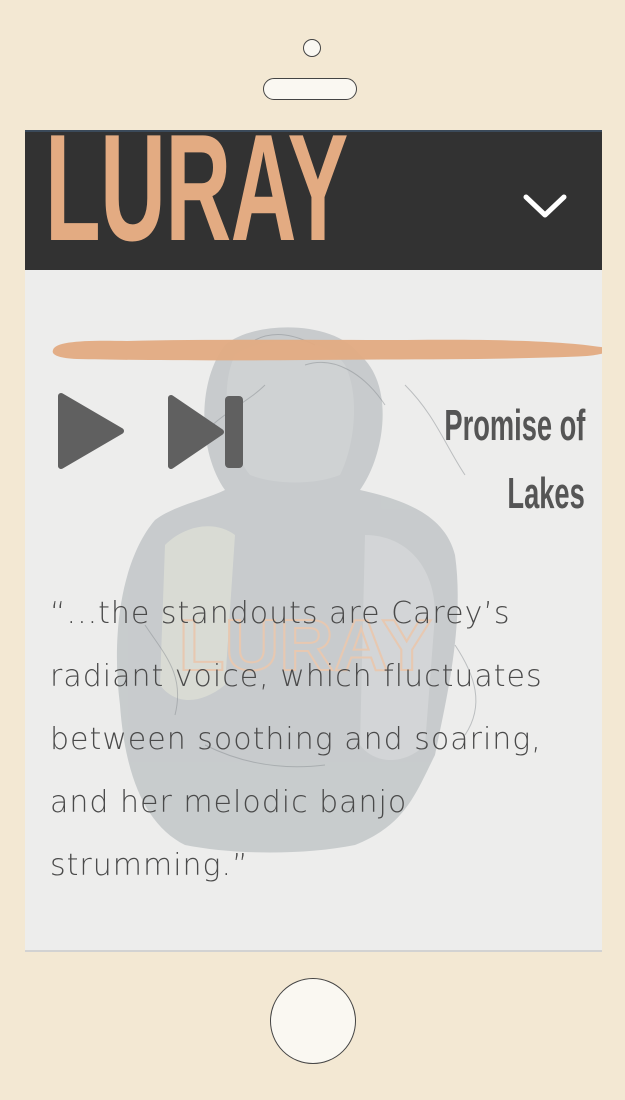 This screenshot has width=625, height=1100. I want to click on chevron-down-icon, so click(545, 206).